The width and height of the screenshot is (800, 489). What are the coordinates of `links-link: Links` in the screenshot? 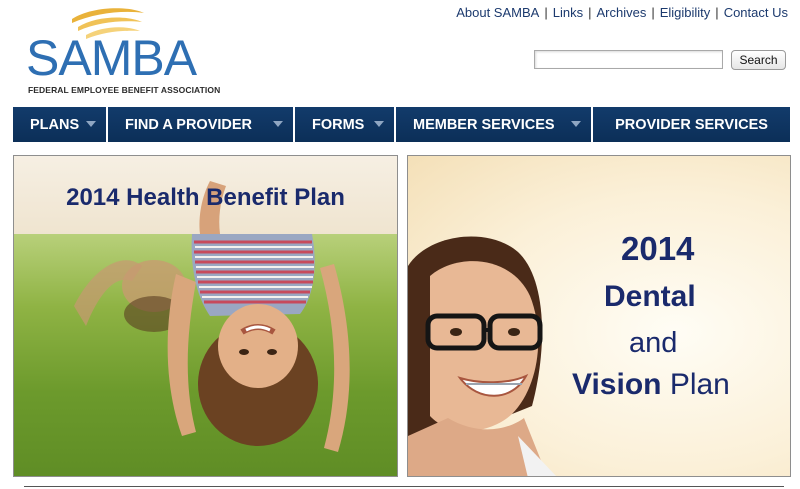 It's located at (568, 12).